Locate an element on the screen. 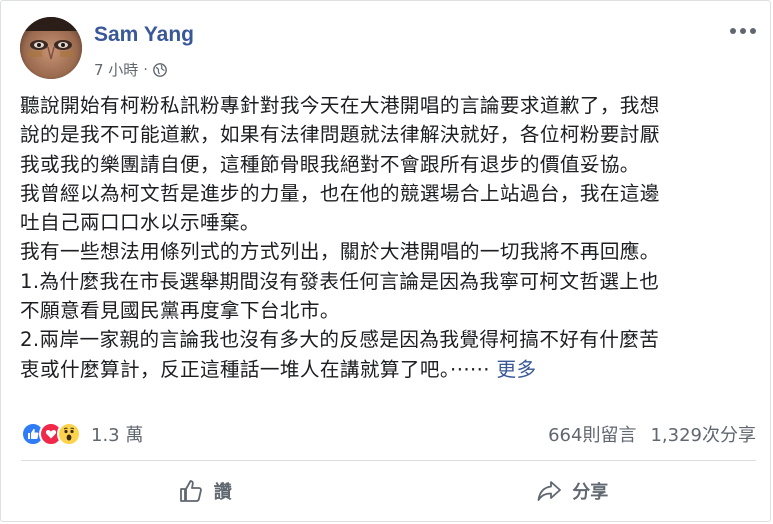  post-line: 1.為什麼我在市長選舉期間沒有發表任何言論是因為我寧可柯文哲選上也 is located at coordinates (340, 281).